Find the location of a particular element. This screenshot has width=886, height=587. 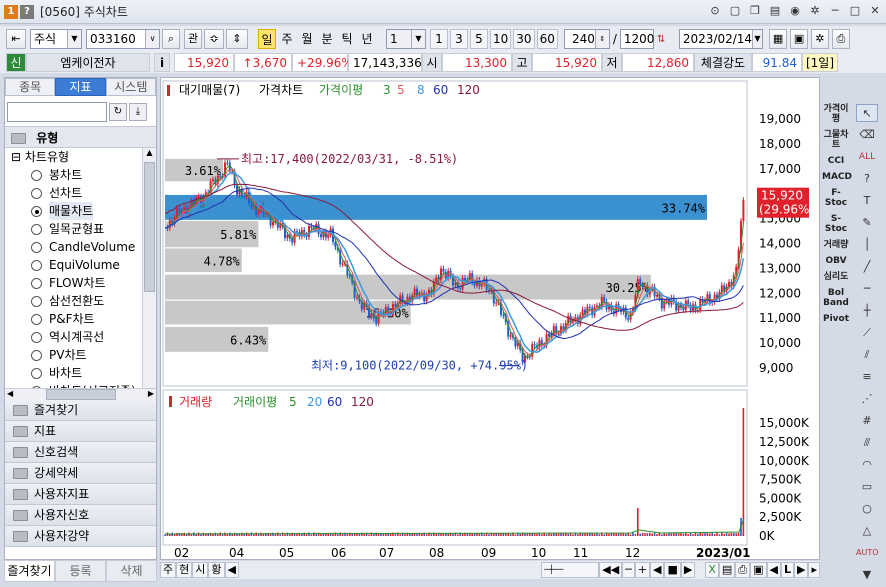

interval-60-button: 60 is located at coordinates (547, 39).